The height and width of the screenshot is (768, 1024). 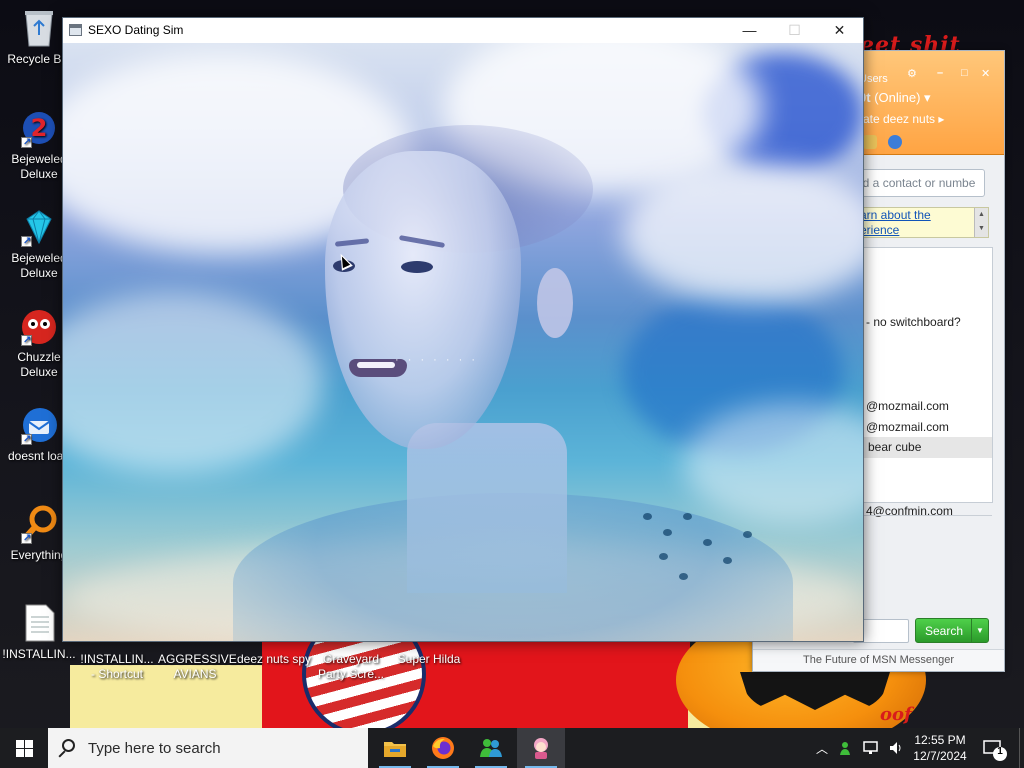 What do you see at coordinates (897, 119) in the screenshot?
I see `msn-personal-message-text: rate deez nuts` at bounding box center [897, 119].